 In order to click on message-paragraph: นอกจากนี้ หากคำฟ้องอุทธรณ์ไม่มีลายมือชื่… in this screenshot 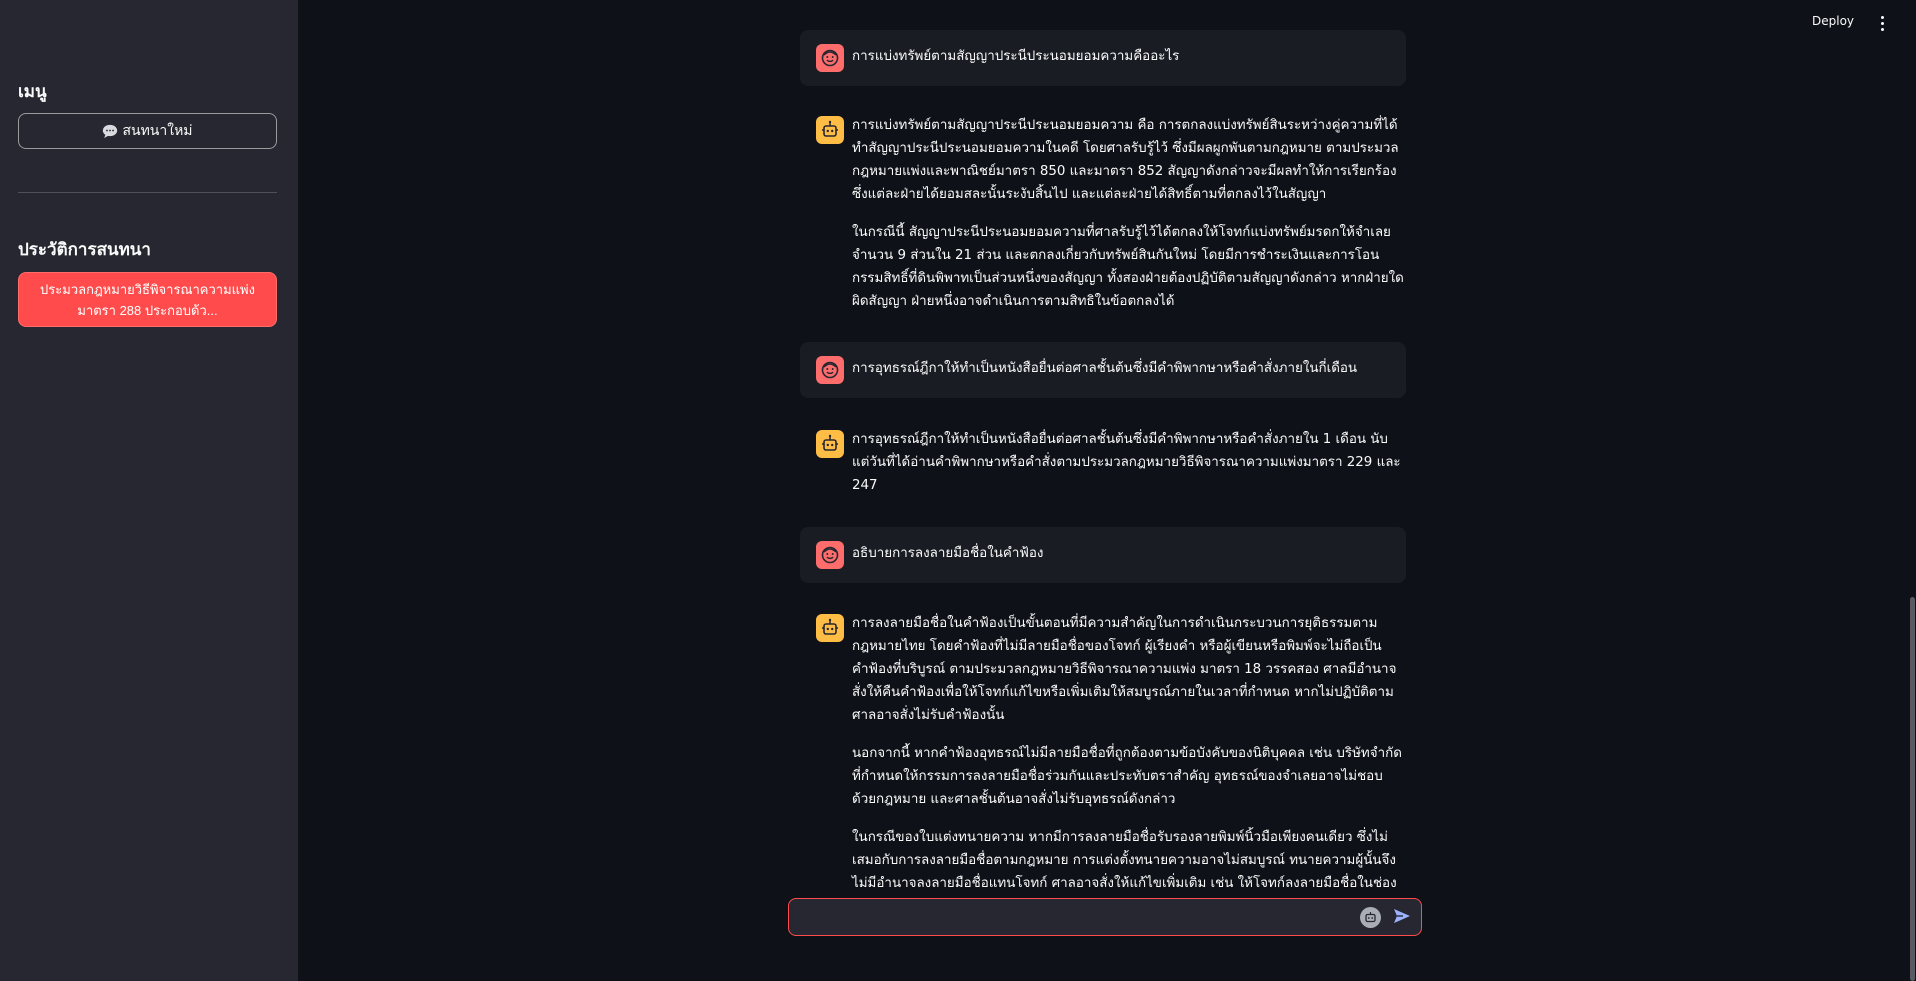, I will do `click(1127, 776)`.